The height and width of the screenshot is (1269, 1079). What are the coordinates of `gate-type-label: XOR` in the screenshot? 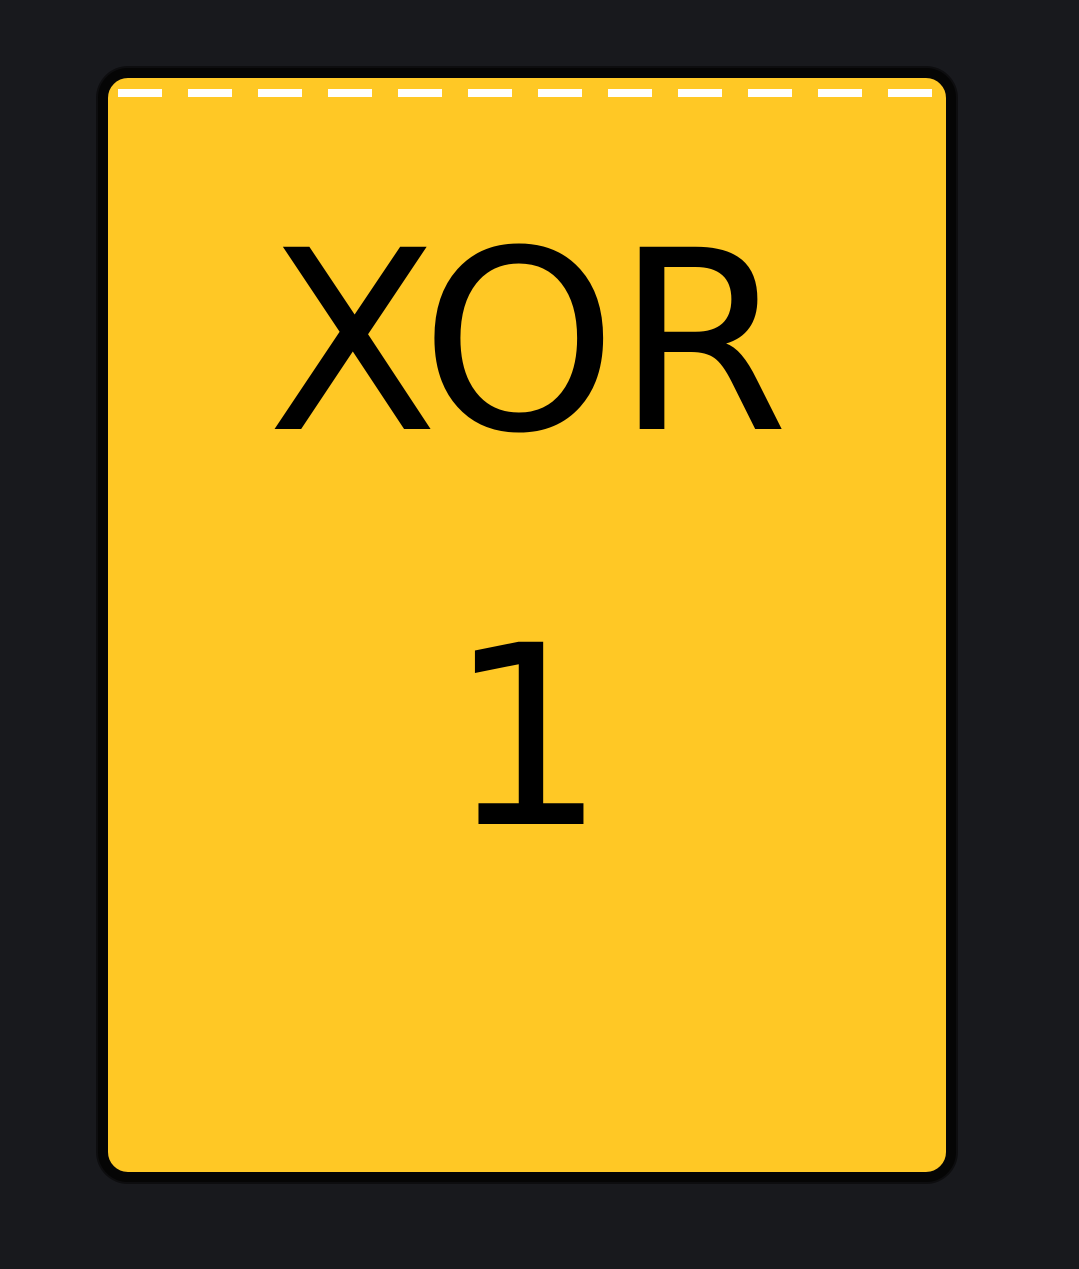 It's located at (528, 342).